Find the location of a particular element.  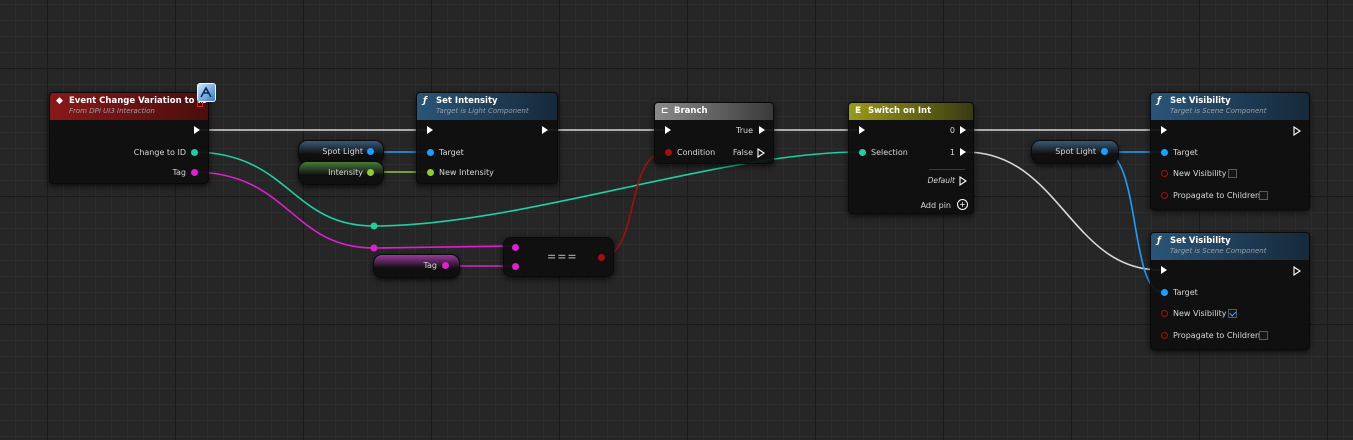

default-exec-pin is located at coordinates (963, 181).